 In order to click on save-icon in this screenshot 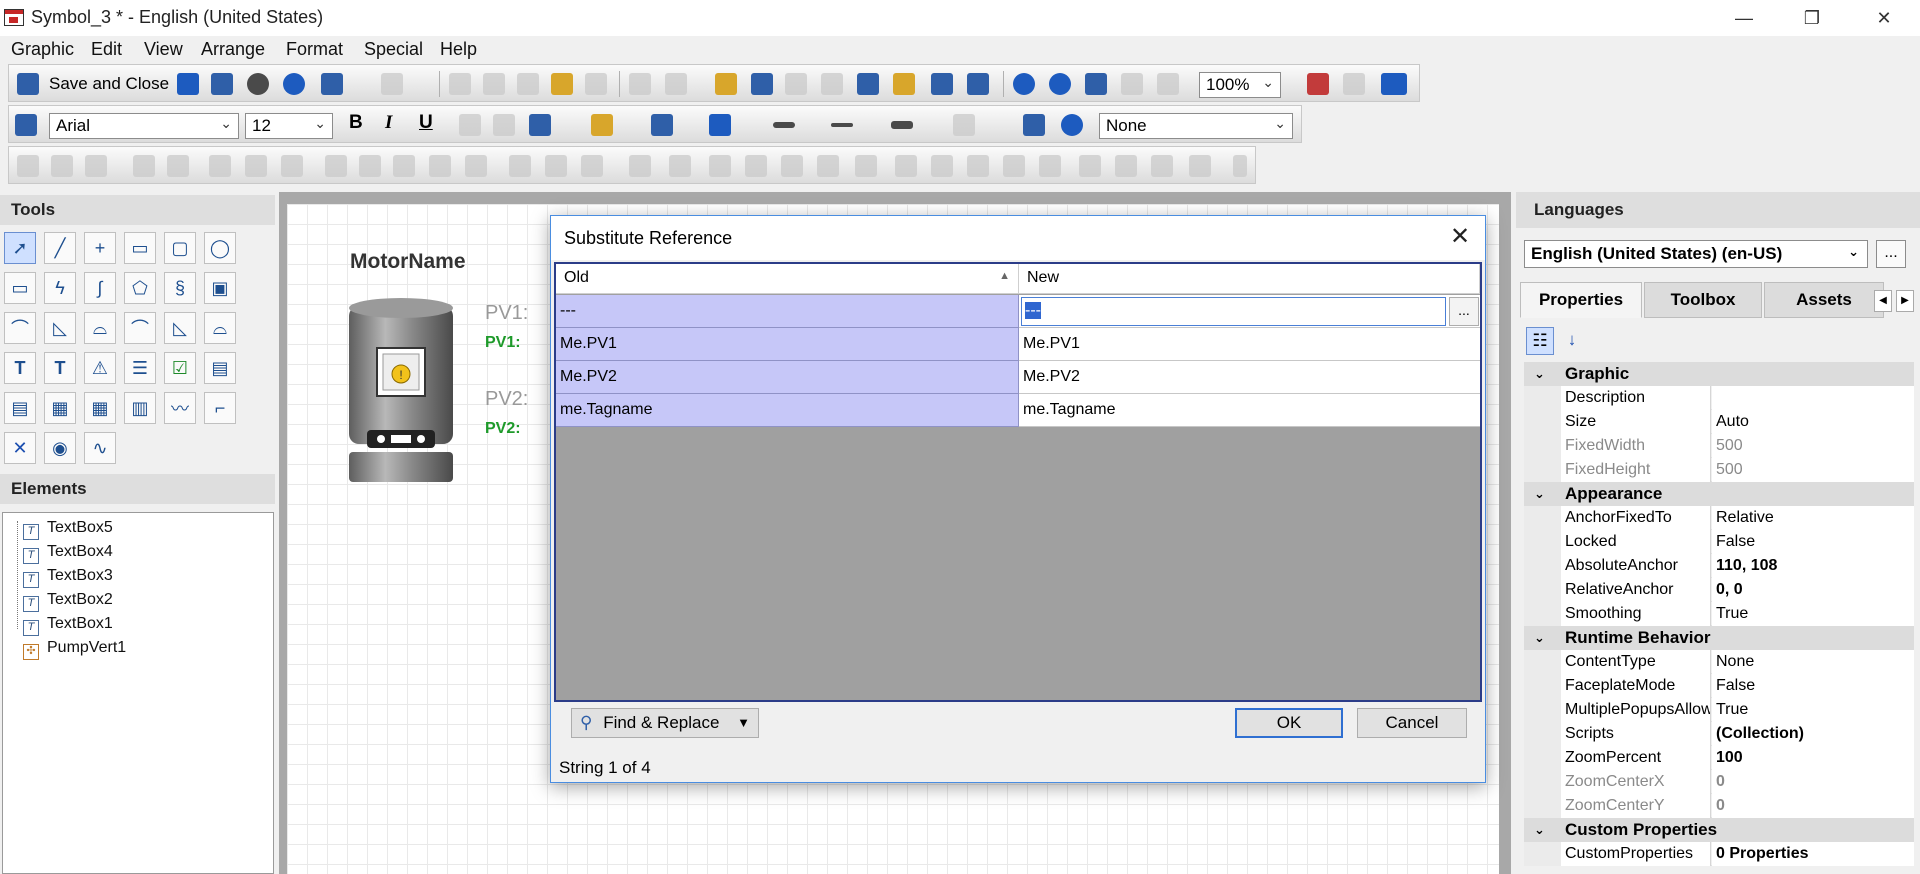, I will do `click(188, 84)`.